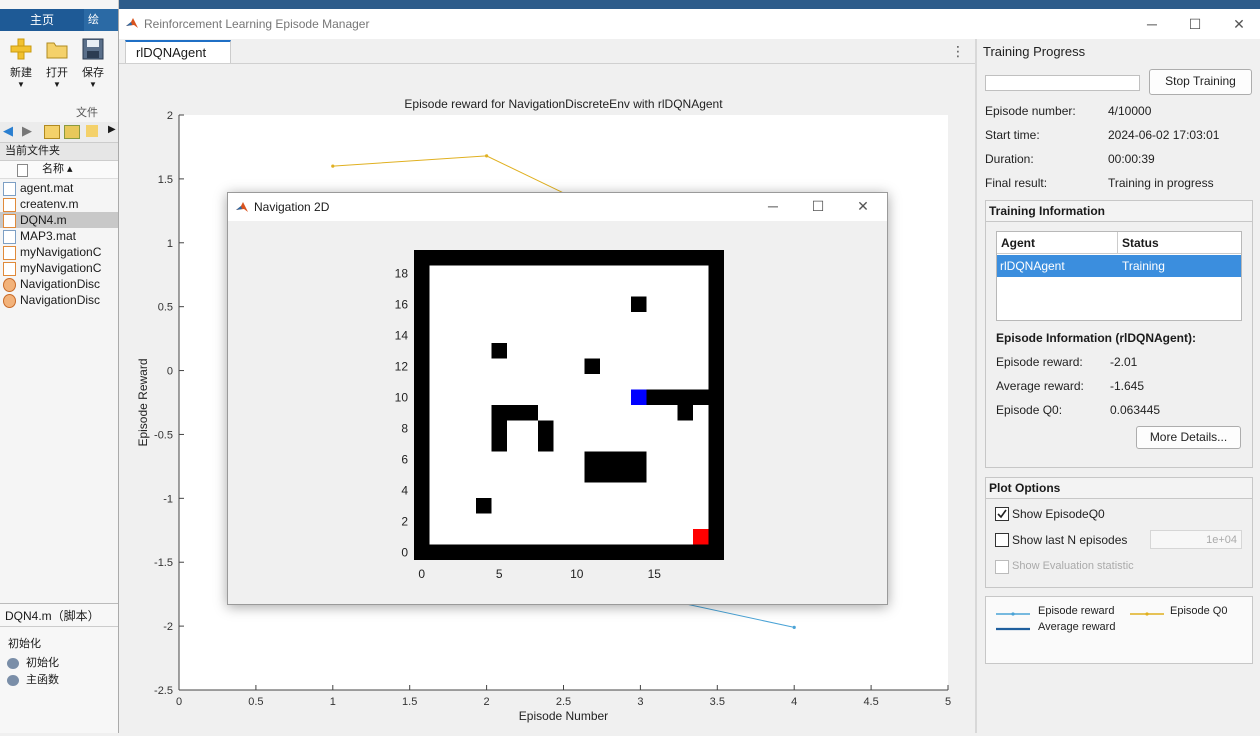 The image size is (1260, 736). What do you see at coordinates (92, 131) in the screenshot?
I see `path-folder-icon` at bounding box center [92, 131].